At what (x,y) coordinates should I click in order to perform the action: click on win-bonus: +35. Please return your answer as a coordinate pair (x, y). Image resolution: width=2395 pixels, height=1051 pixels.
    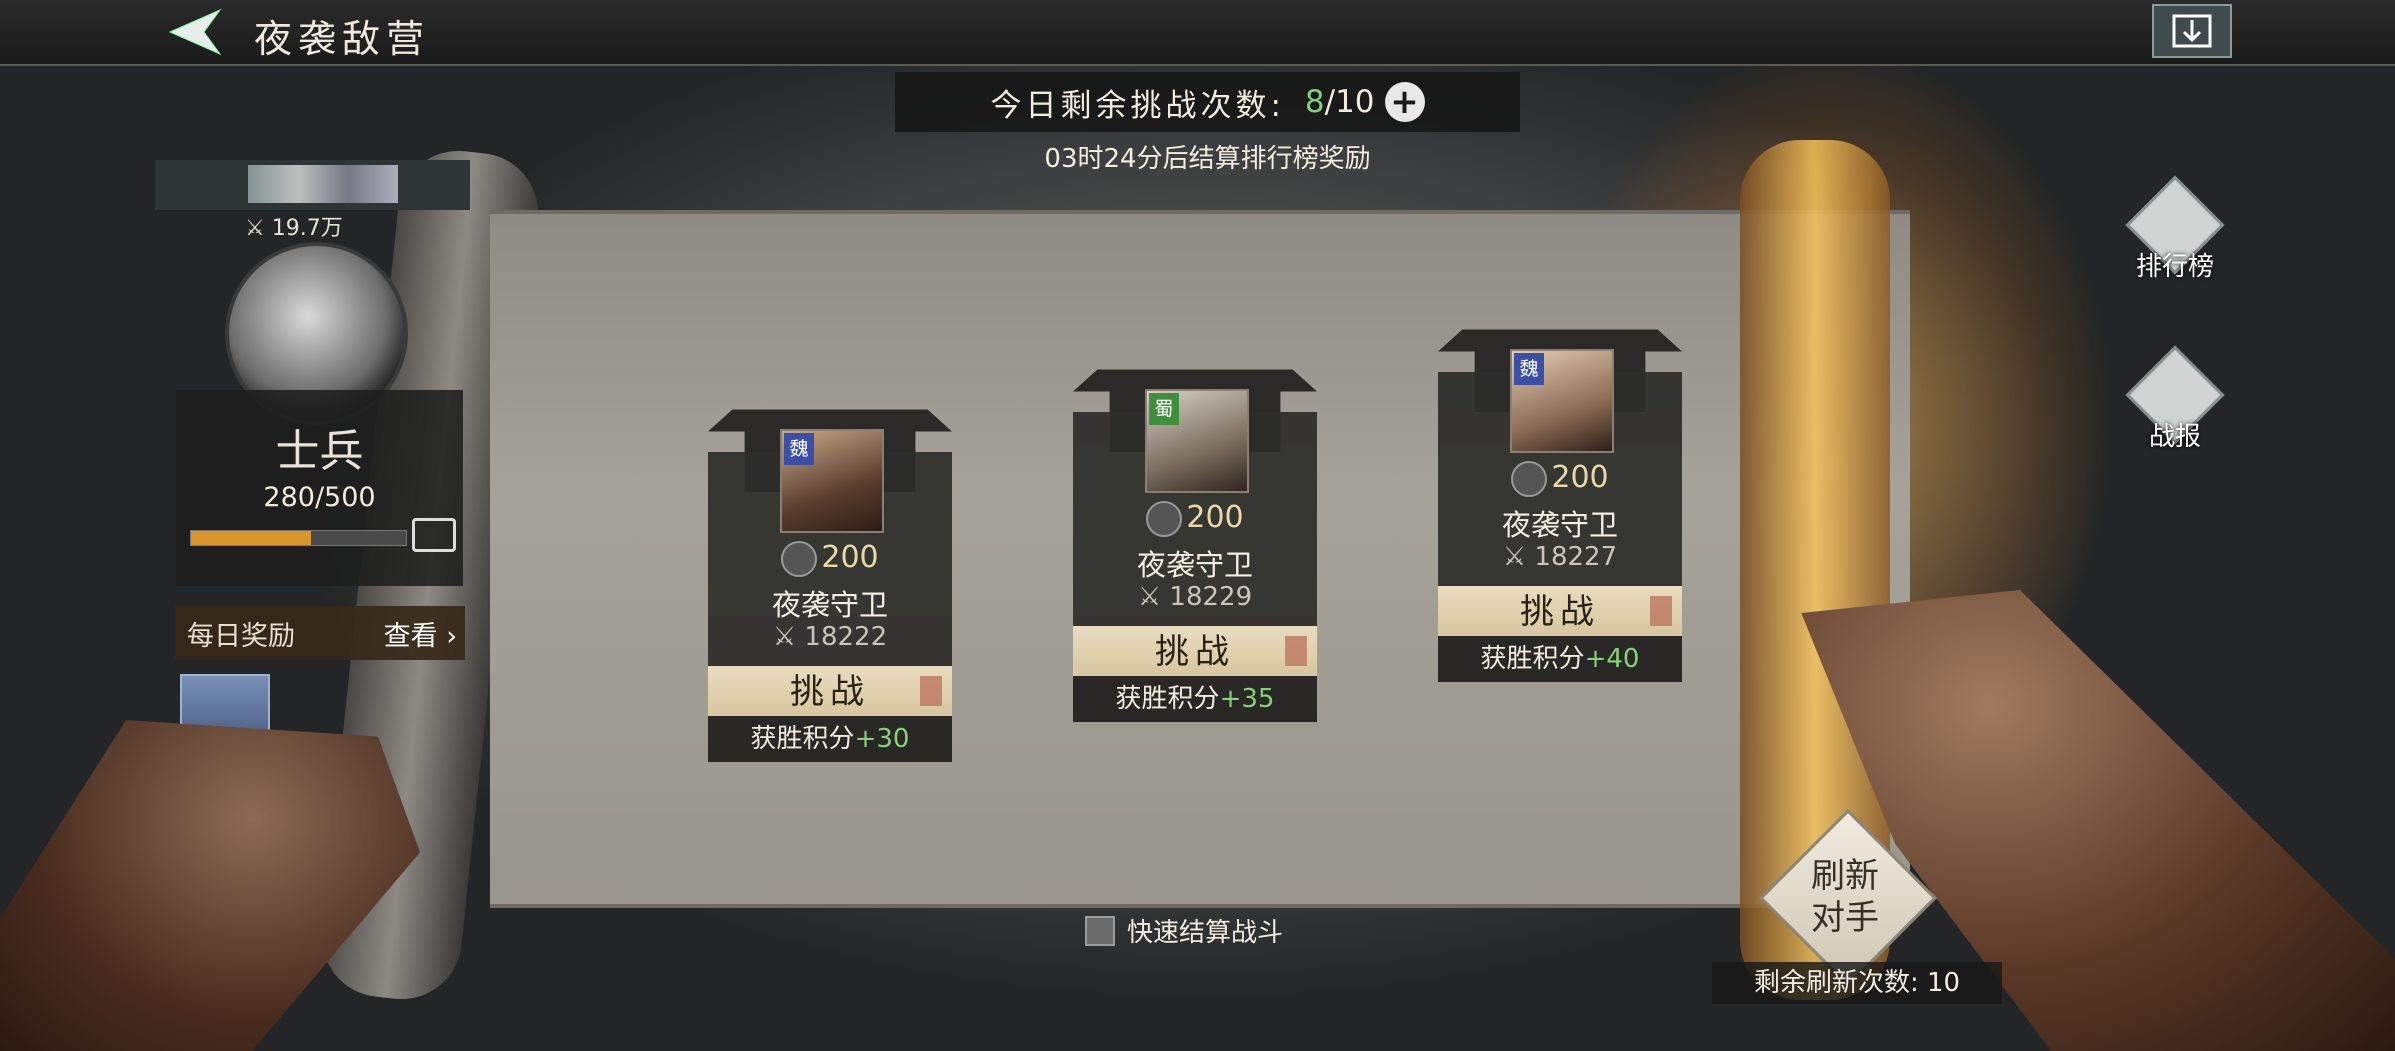
    Looking at the image, I should click on (1247, 699).